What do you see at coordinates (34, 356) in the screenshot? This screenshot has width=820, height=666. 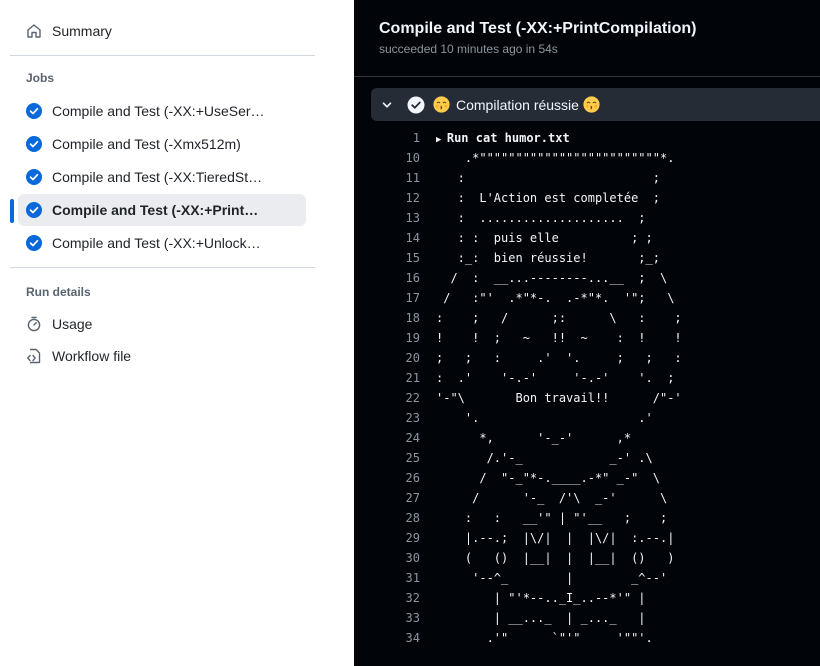 I see `file-code-icon` at bounding box center [34, 356].